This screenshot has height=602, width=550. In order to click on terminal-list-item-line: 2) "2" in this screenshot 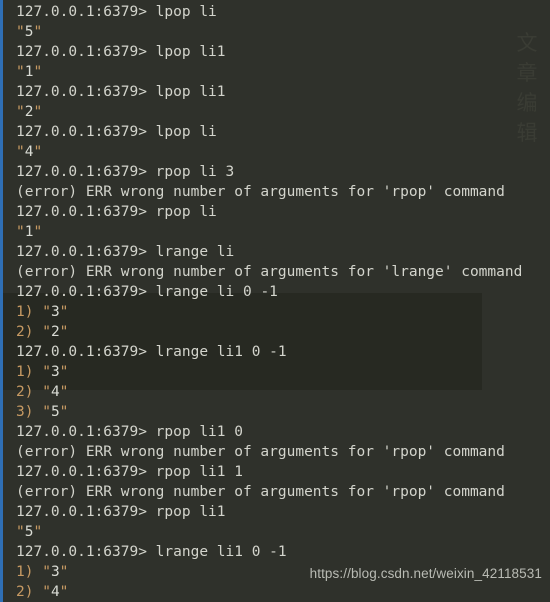, I will do `click(283, 332)`.